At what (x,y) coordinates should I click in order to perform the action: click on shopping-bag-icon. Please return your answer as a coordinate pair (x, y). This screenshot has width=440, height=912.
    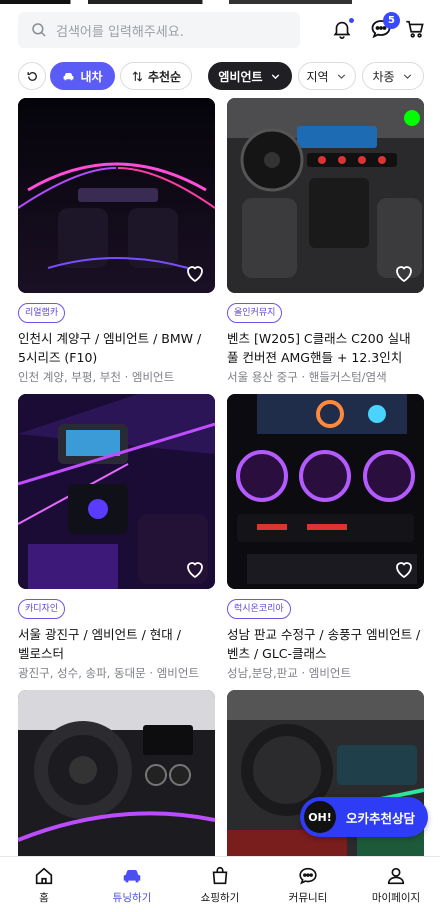
    Looking at the image, I should click on (220, 875).